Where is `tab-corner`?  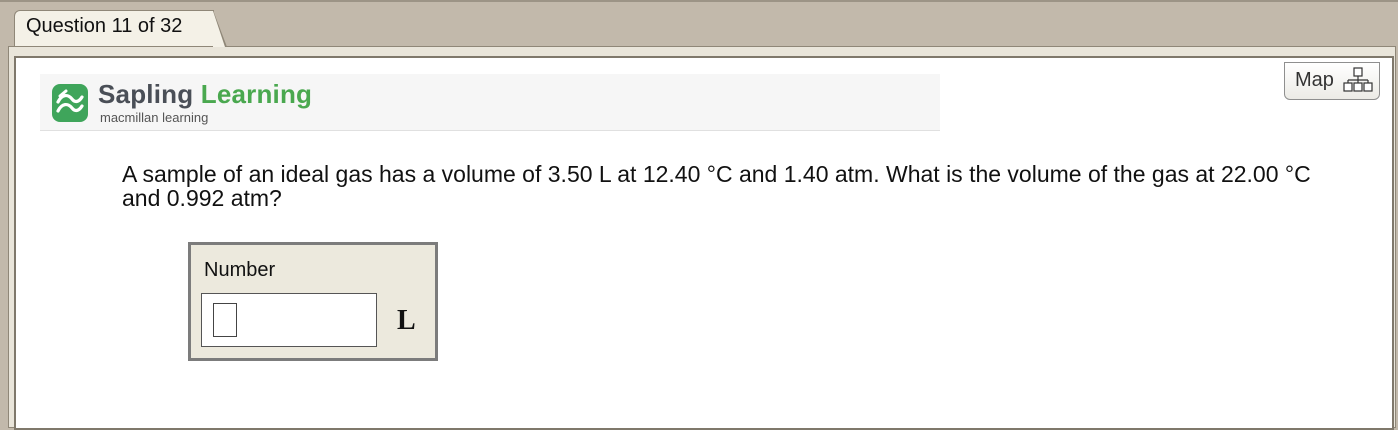
tab-corner is located at coordinates (219, 29).